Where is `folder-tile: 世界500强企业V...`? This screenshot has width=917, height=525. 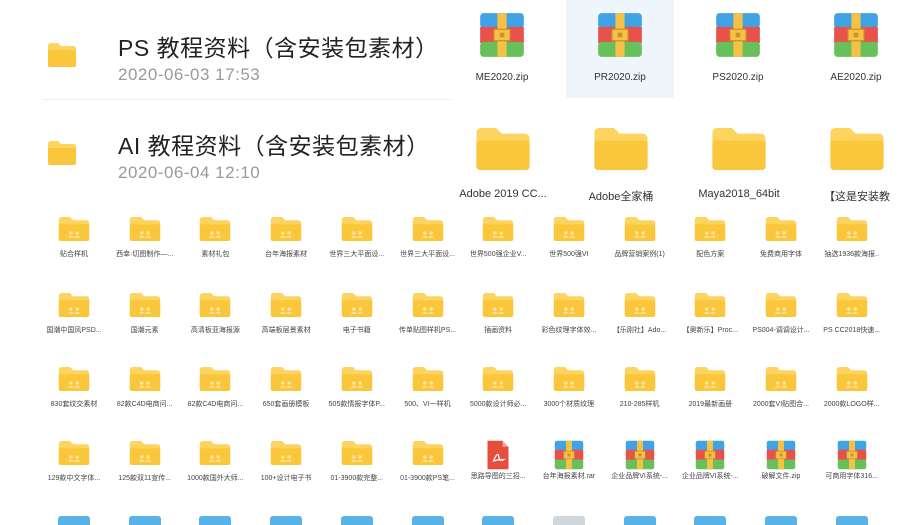
folder-tile: 世界500强企业V... is located at coordinates (498, 237).